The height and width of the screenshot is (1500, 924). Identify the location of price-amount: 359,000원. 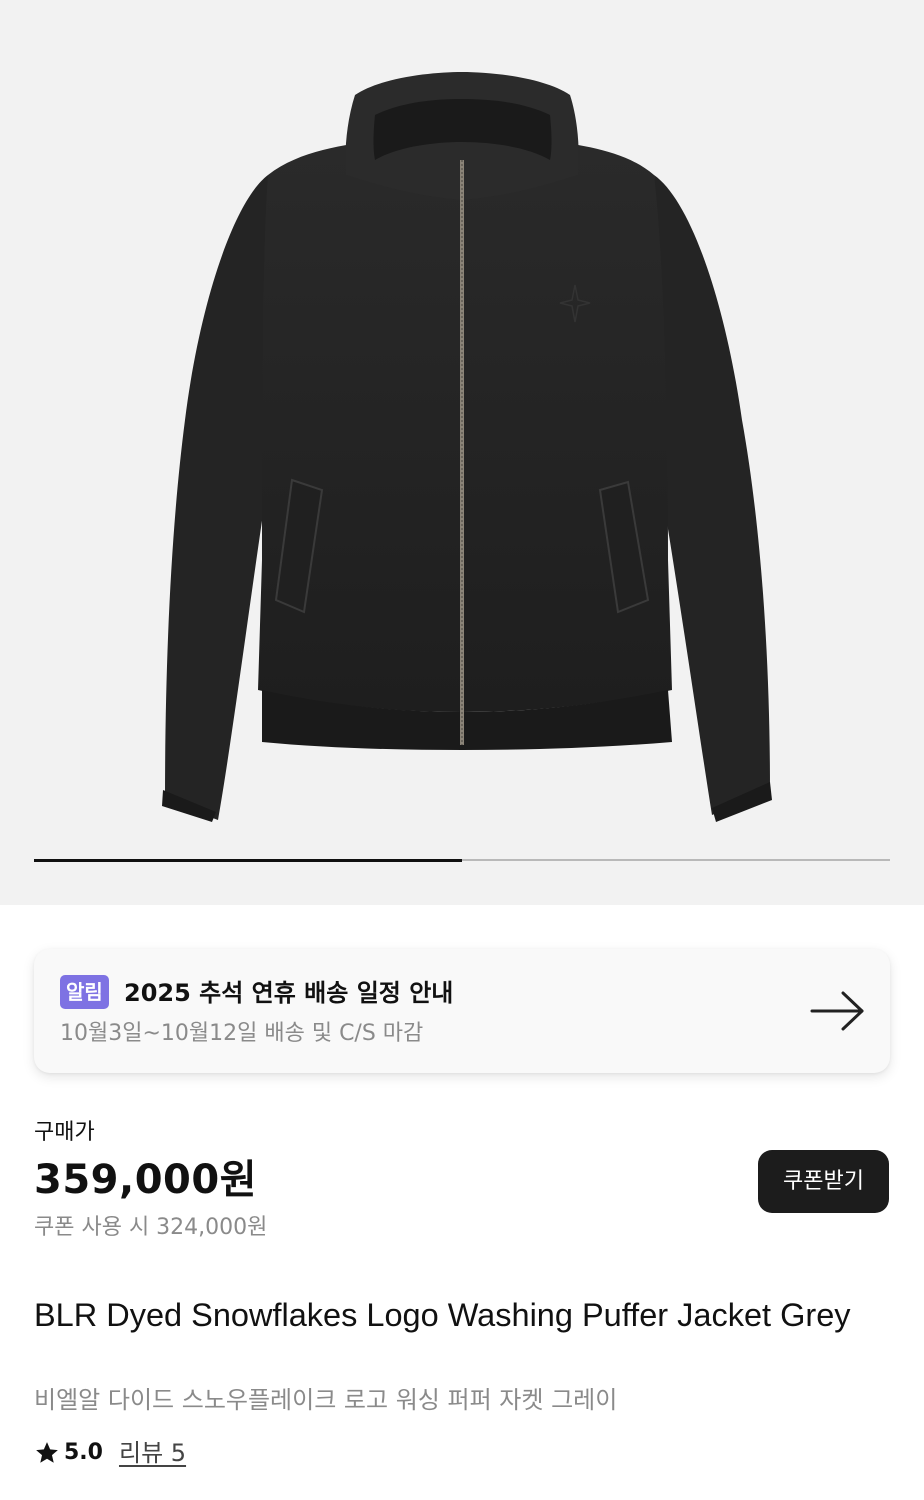
(145, 1180).